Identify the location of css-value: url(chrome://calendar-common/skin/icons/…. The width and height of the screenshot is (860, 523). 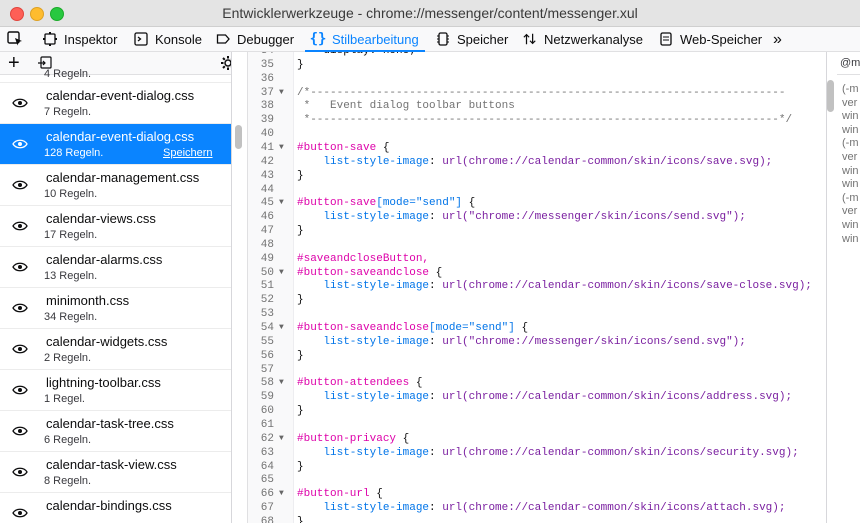
(607, 161).